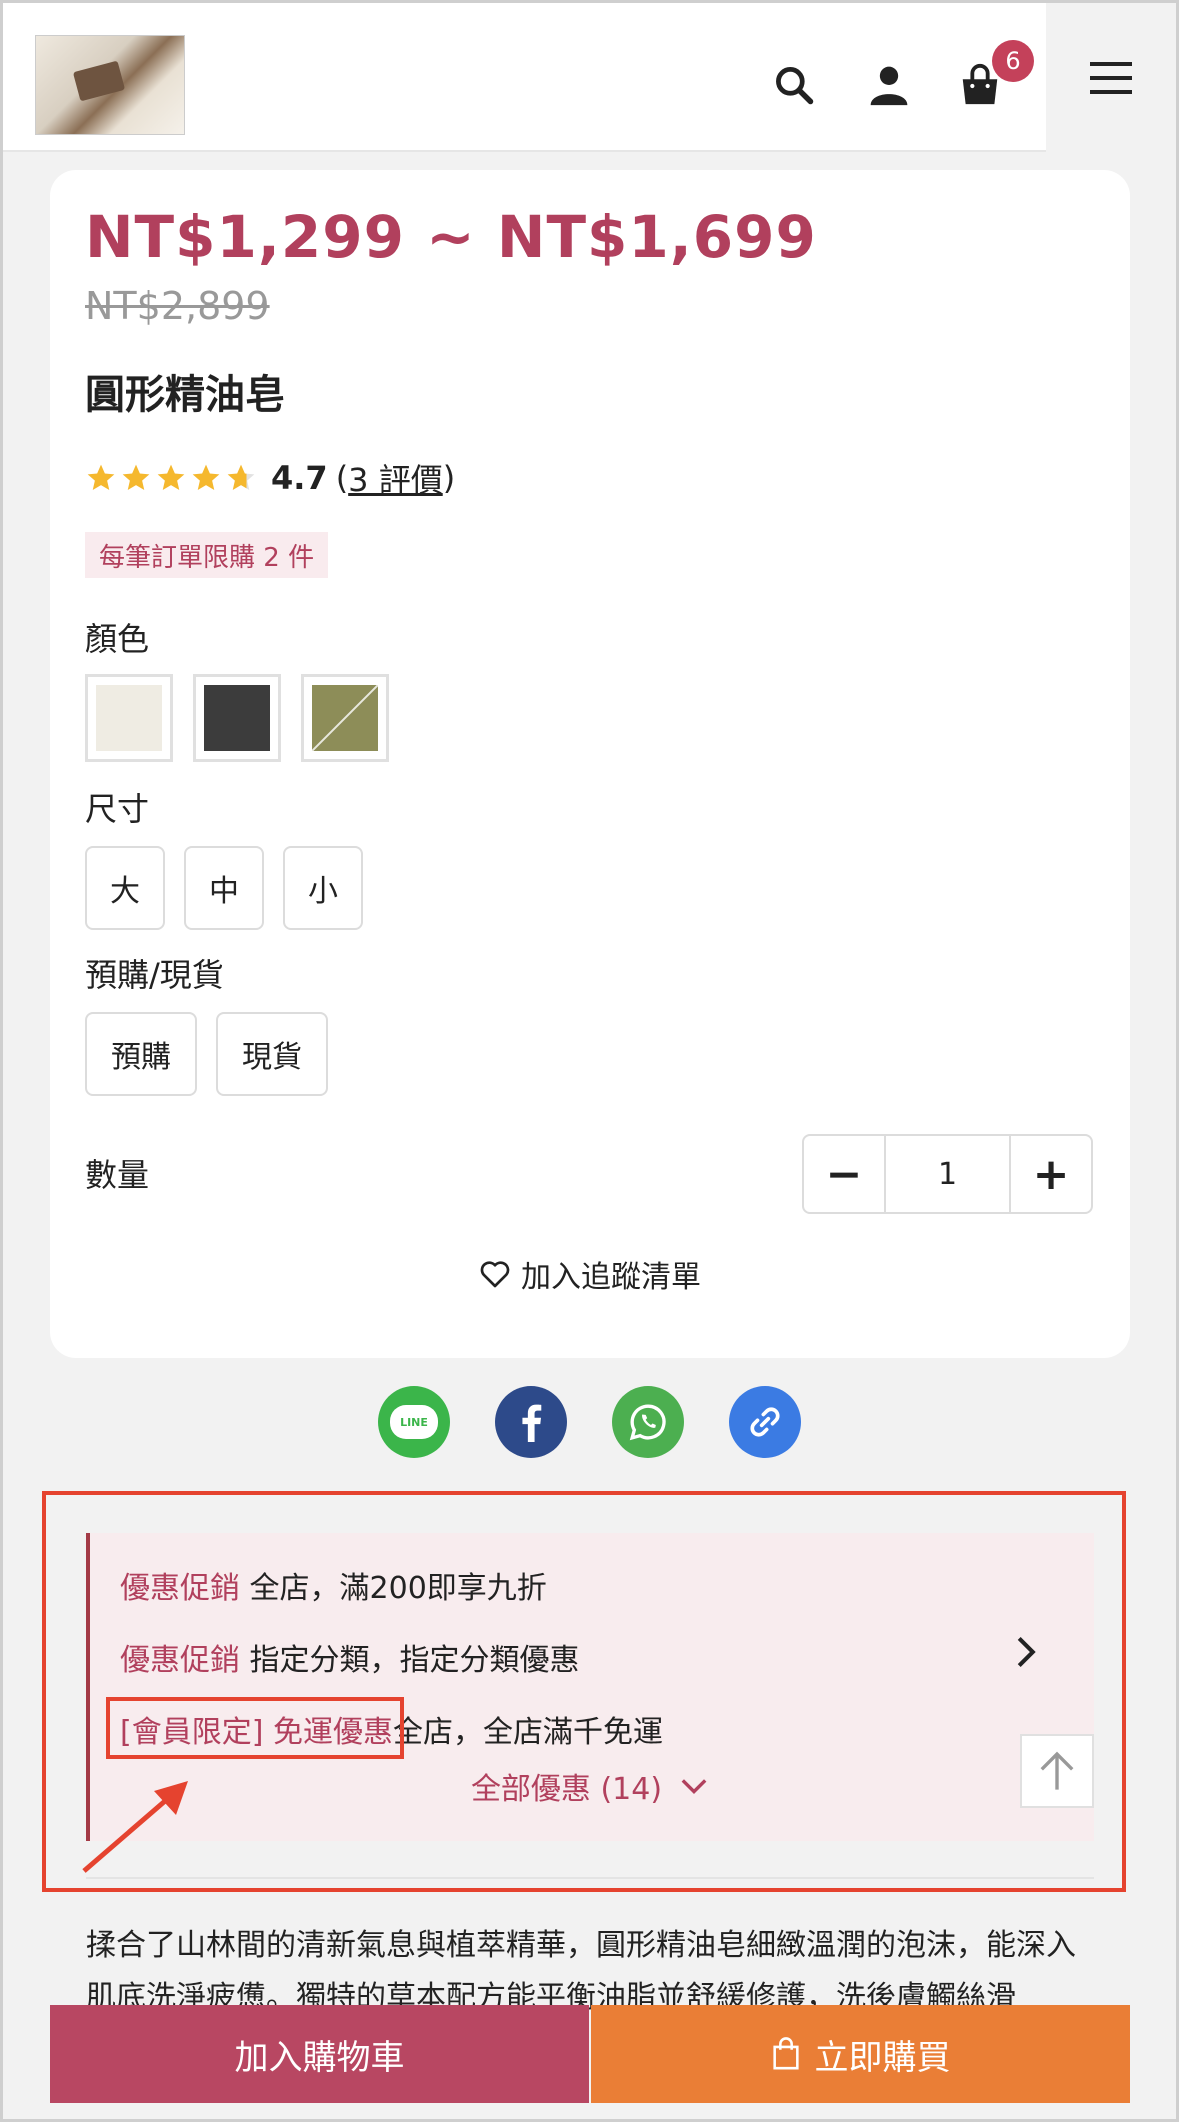 This screenshot has width=1179, height=2122. I want to click on star-rating, so click(171, 478).